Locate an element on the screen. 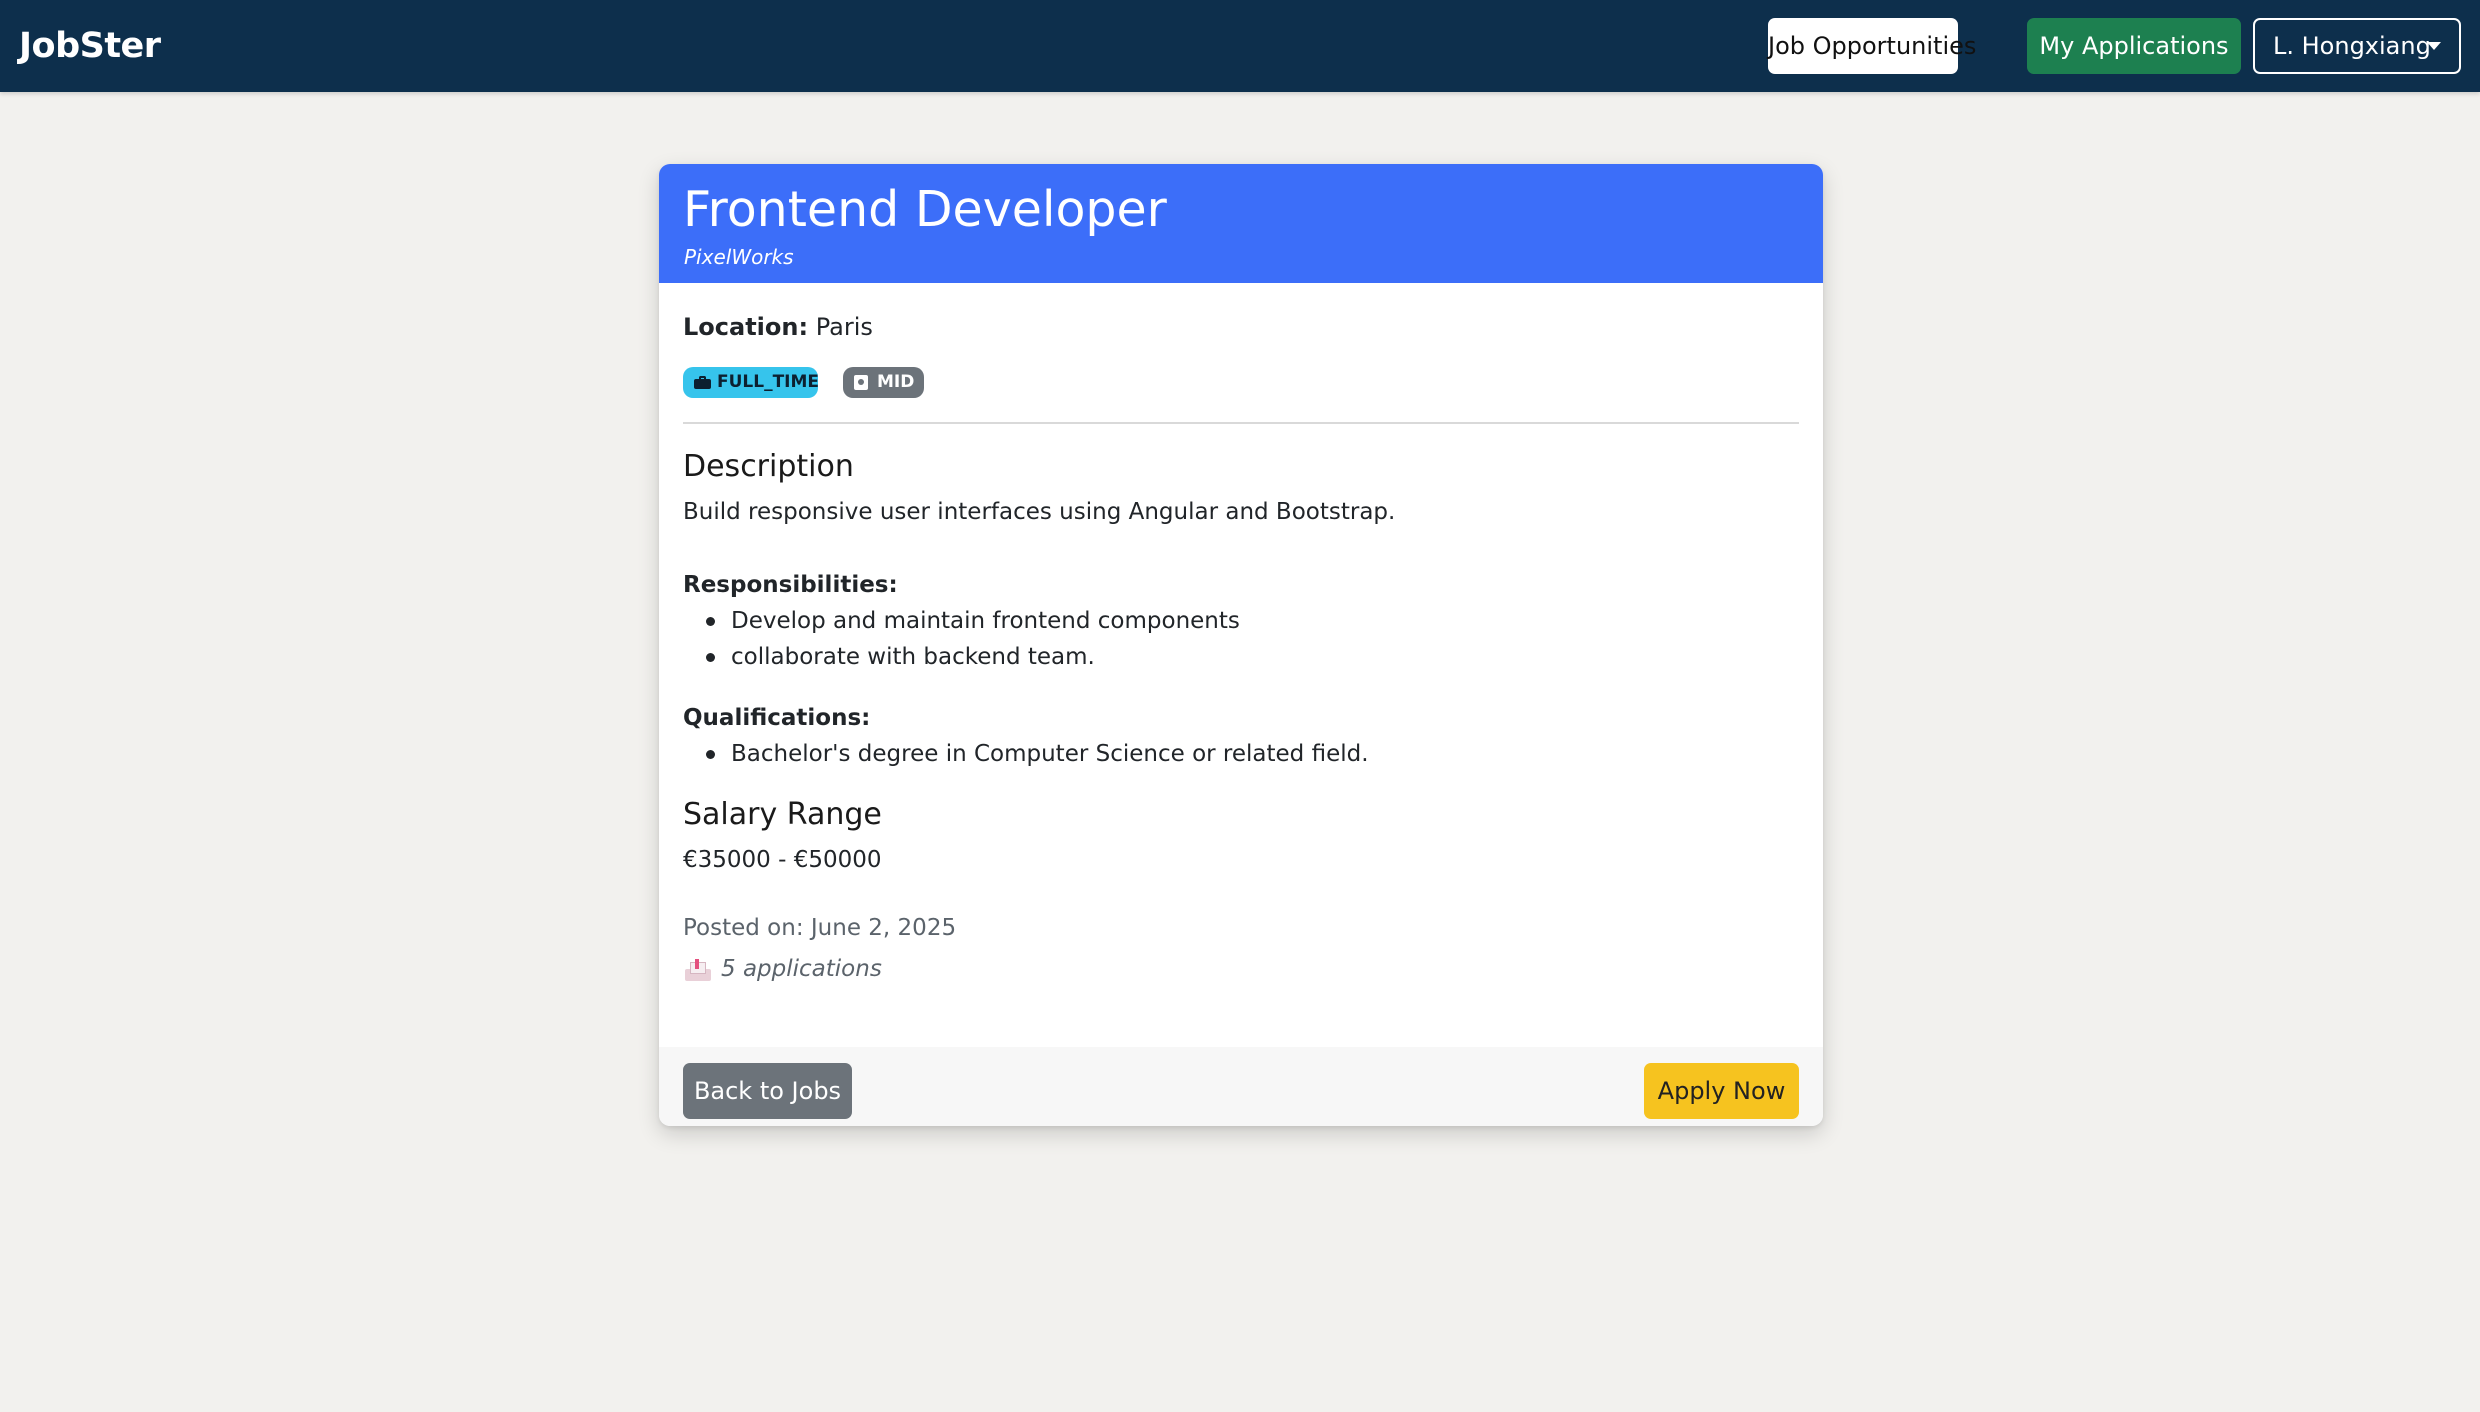  posted-date: Posted on: June 2, 2025 is located at coordinates (820, 928).